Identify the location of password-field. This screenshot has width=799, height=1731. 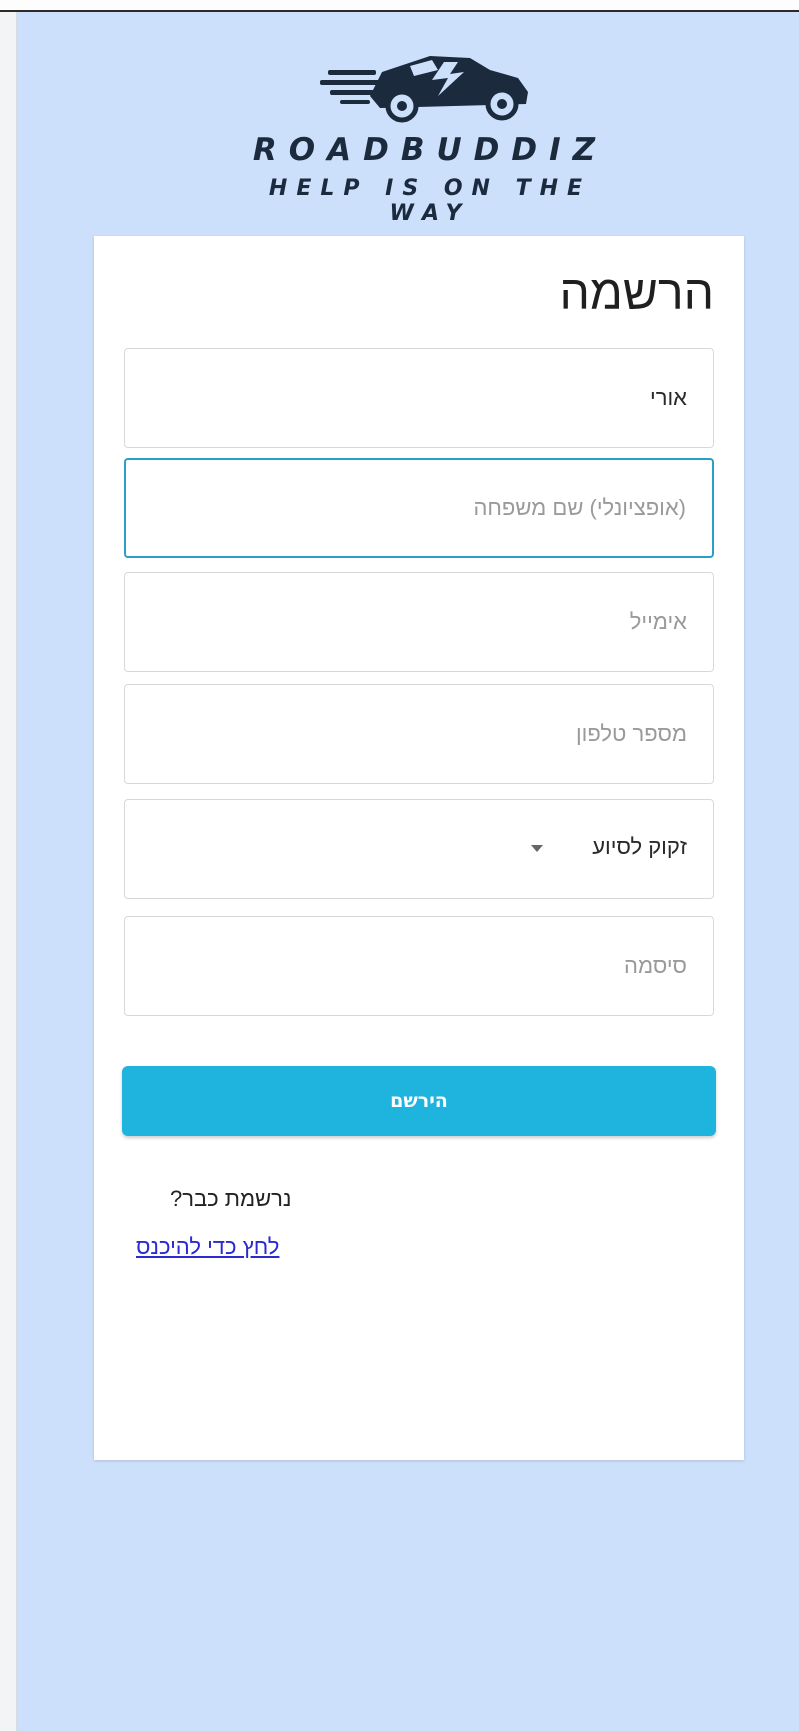
(419, 966).